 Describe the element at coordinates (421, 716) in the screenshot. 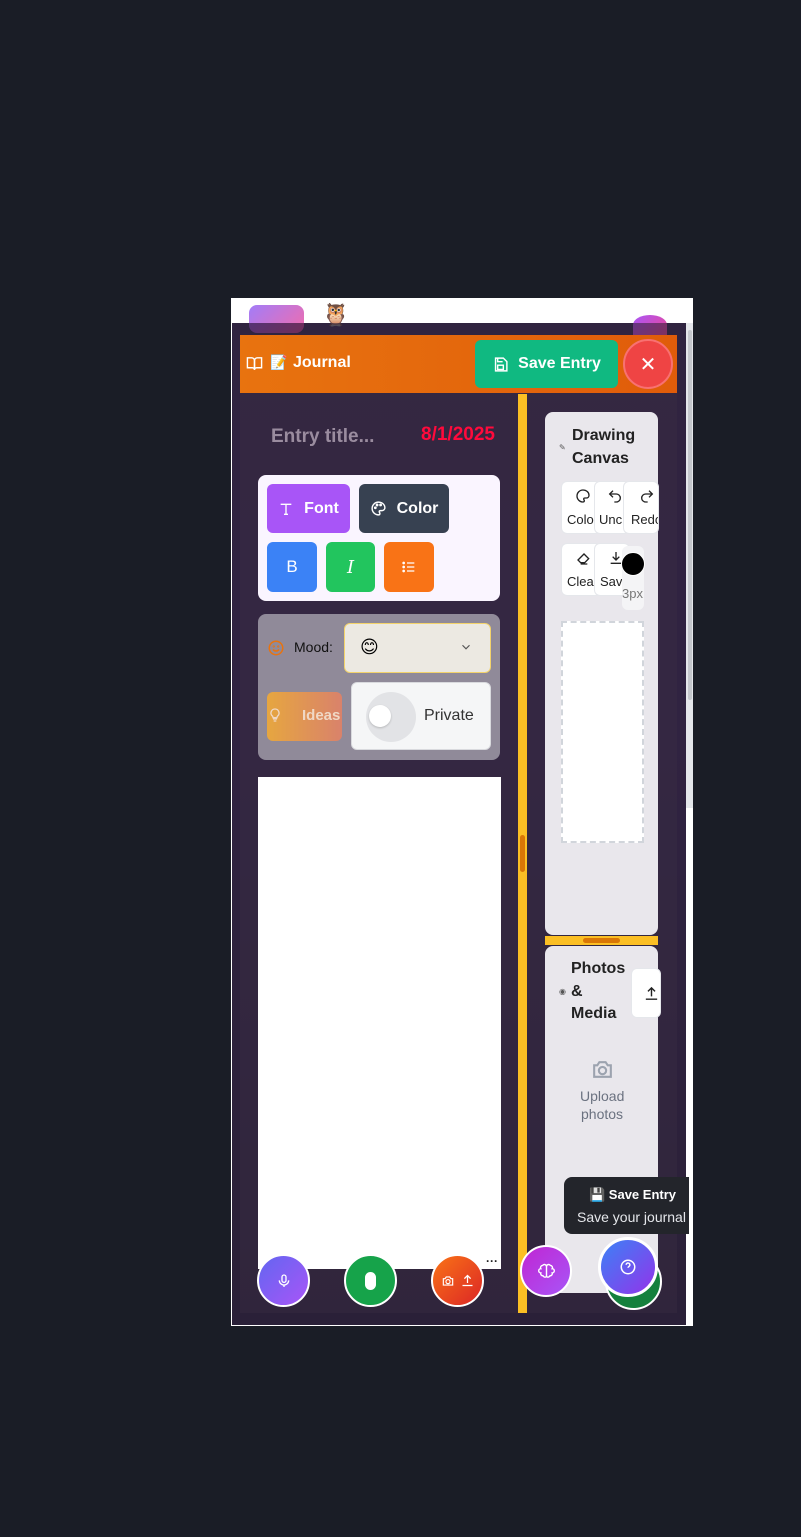

I see `private-toggle: Private` at that location.